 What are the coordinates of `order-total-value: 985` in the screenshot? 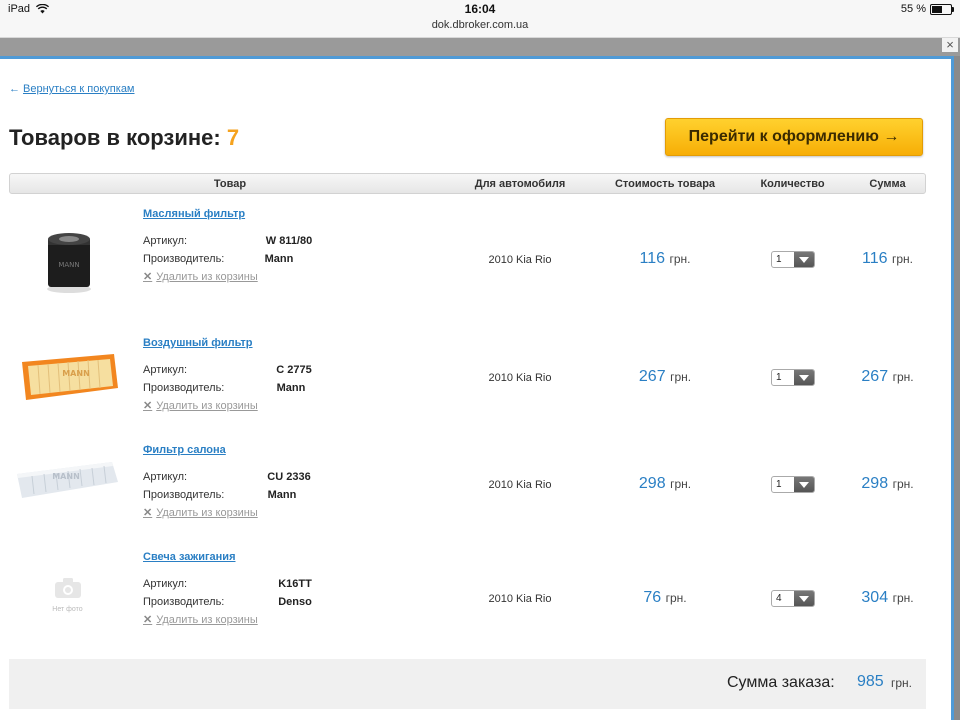 It's located at (870, 681).